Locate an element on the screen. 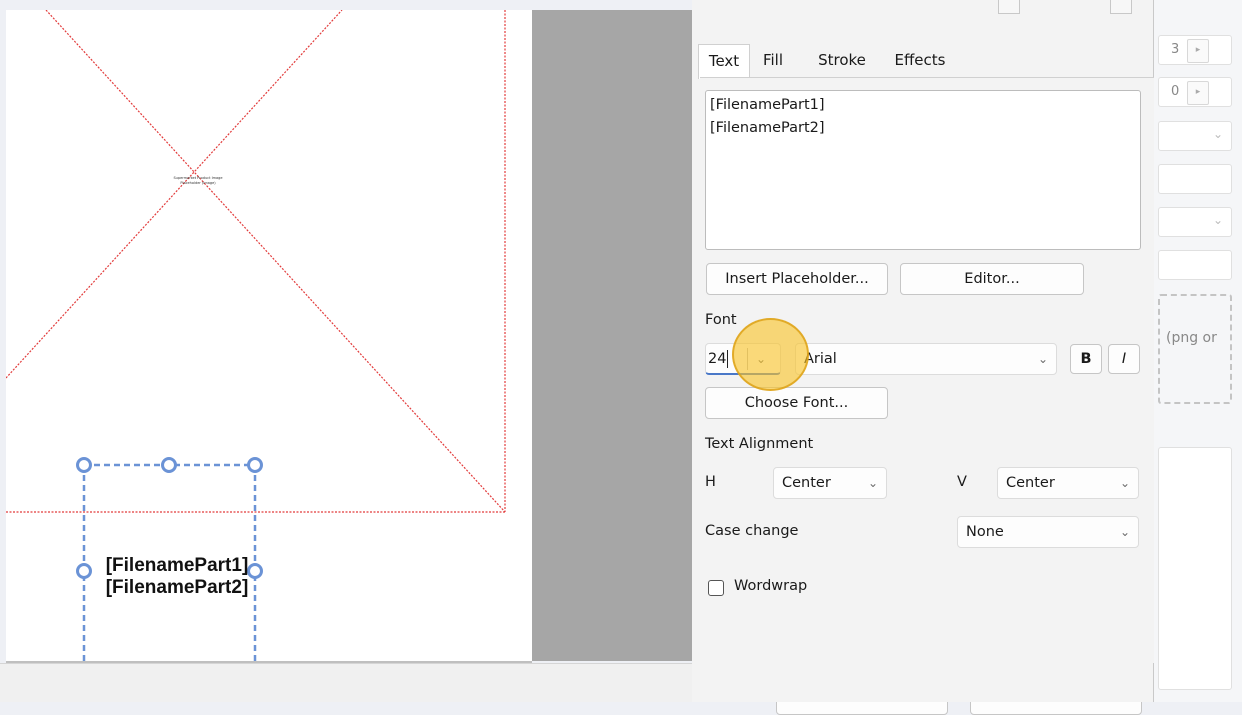  text-content-line-1: [FilenamePart1] is located at coordinates (767, 105).